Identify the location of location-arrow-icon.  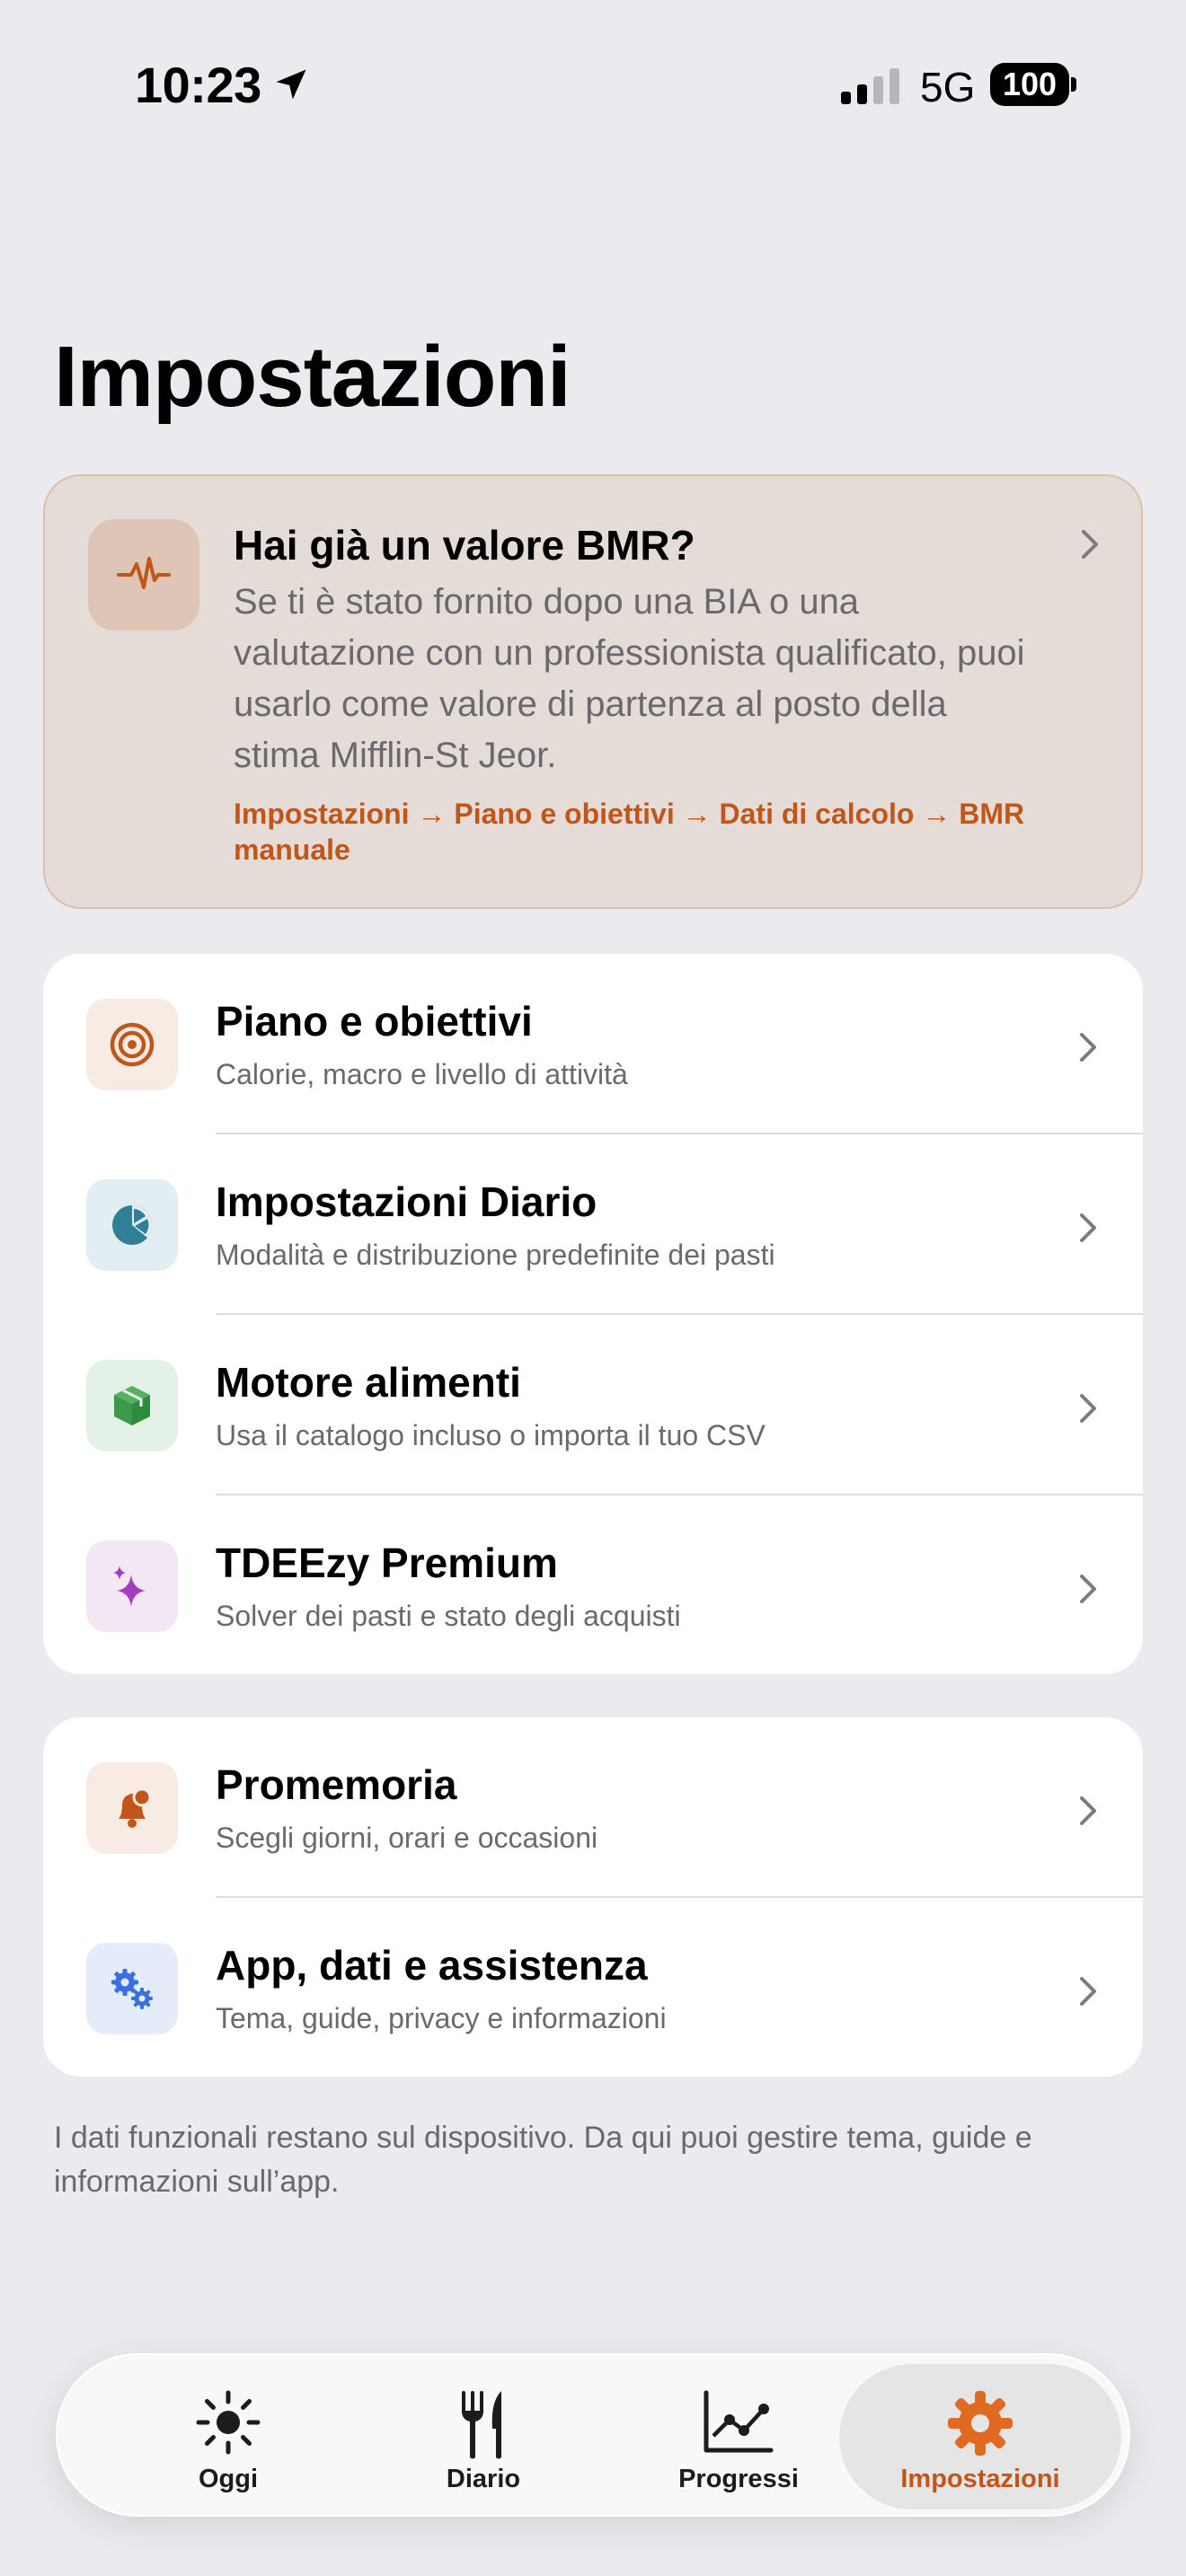
(291, 84).